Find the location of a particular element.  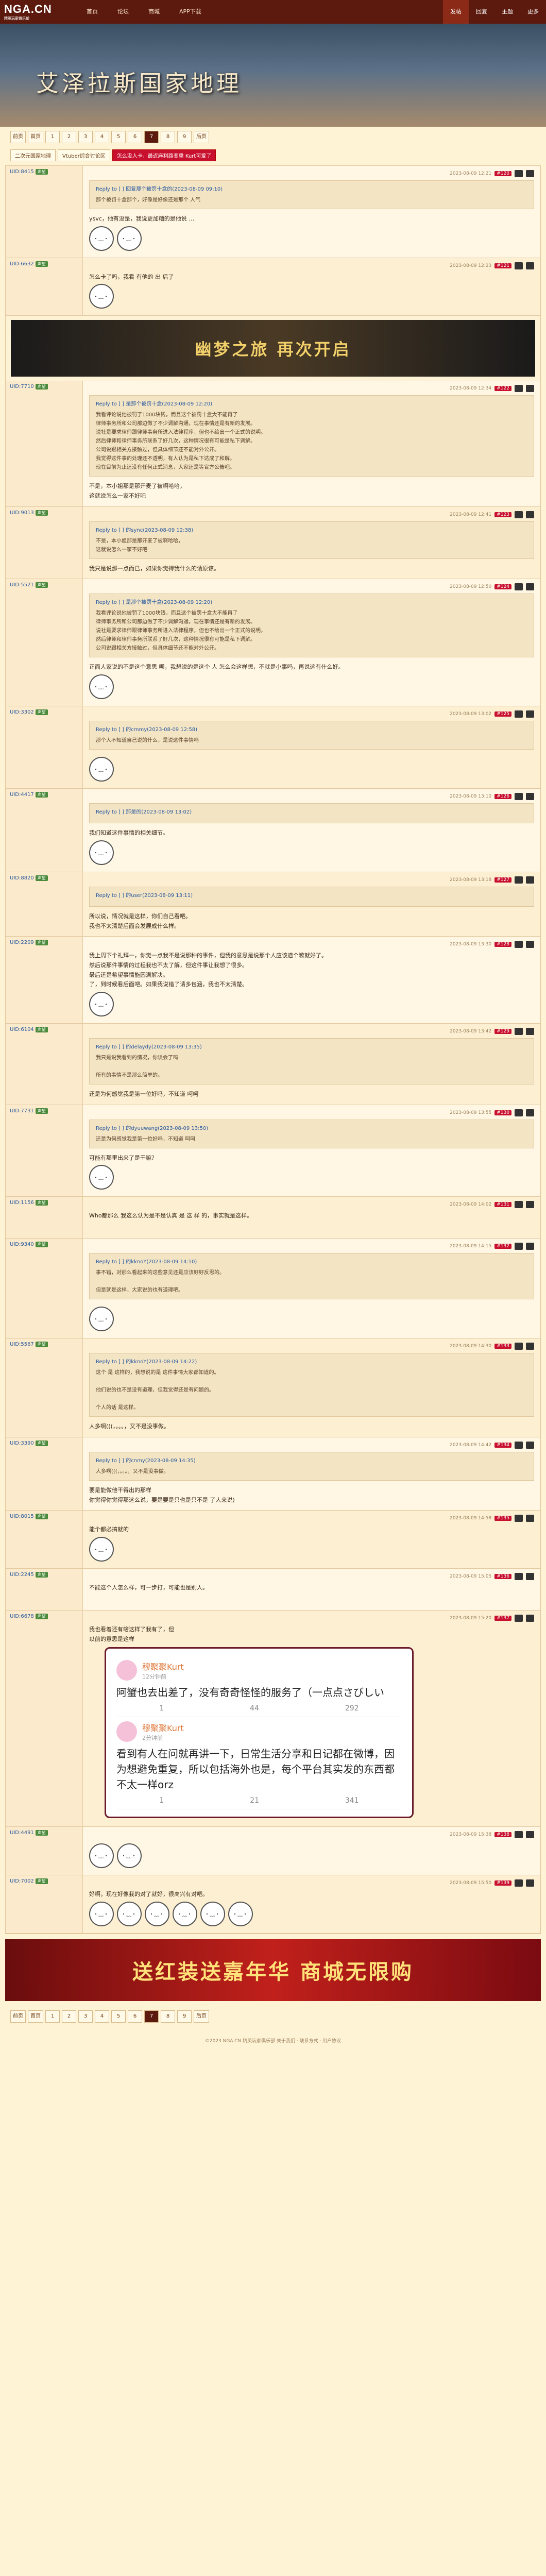

author-name: UID:3390 声望 is located at coordinates (44, 1443).